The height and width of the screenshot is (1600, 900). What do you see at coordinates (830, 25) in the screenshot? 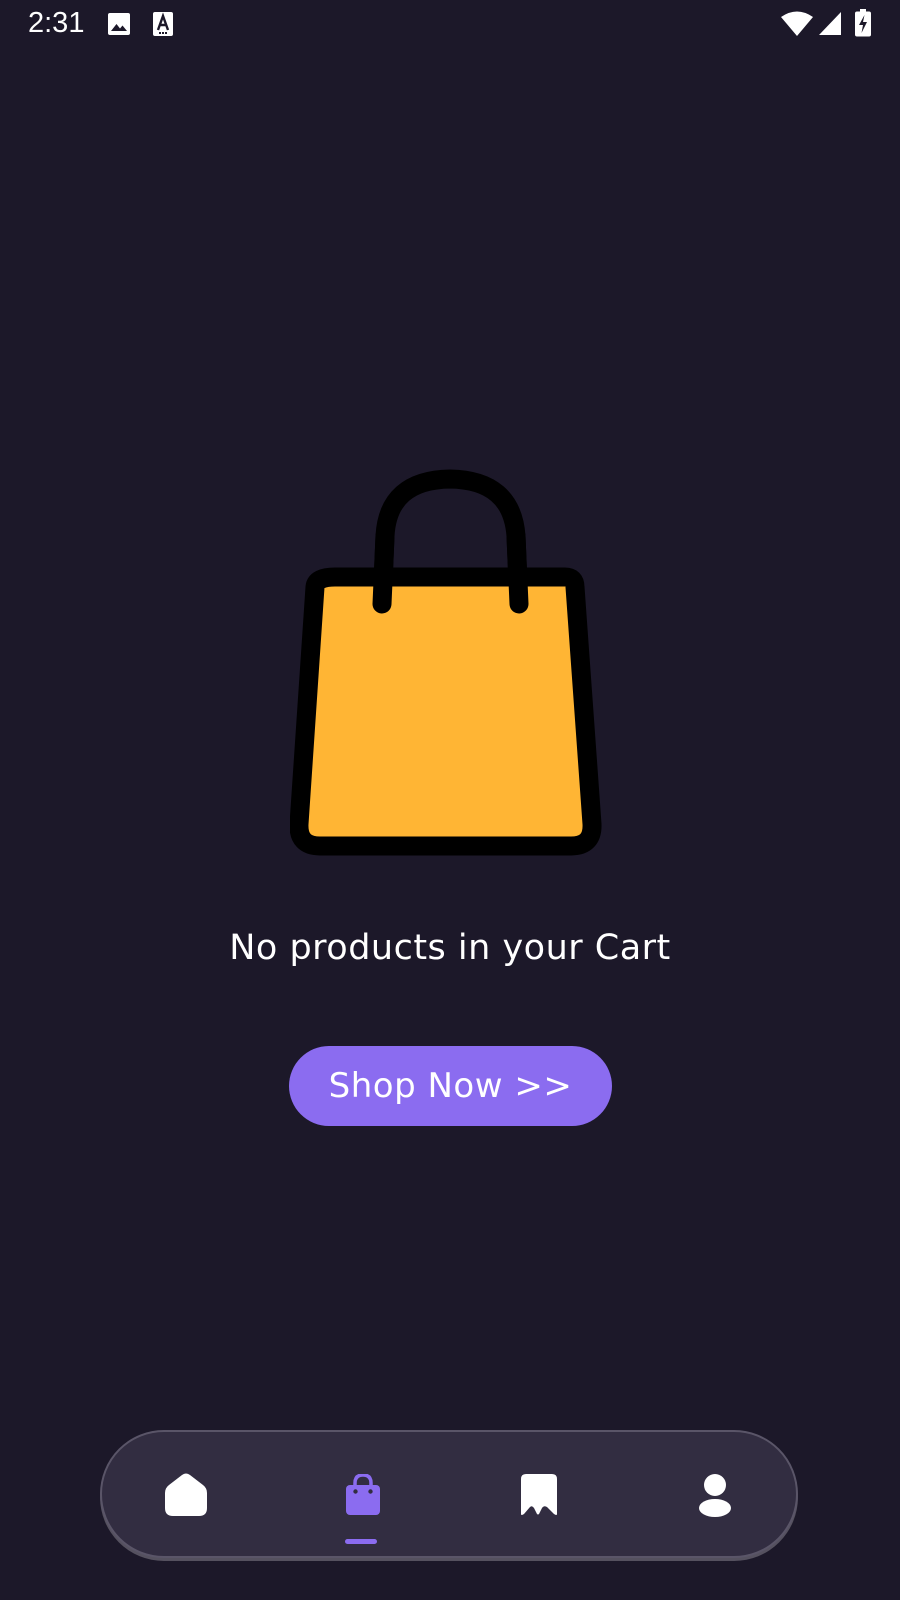
I see `signal-icon` at bounding box center [830, 25].